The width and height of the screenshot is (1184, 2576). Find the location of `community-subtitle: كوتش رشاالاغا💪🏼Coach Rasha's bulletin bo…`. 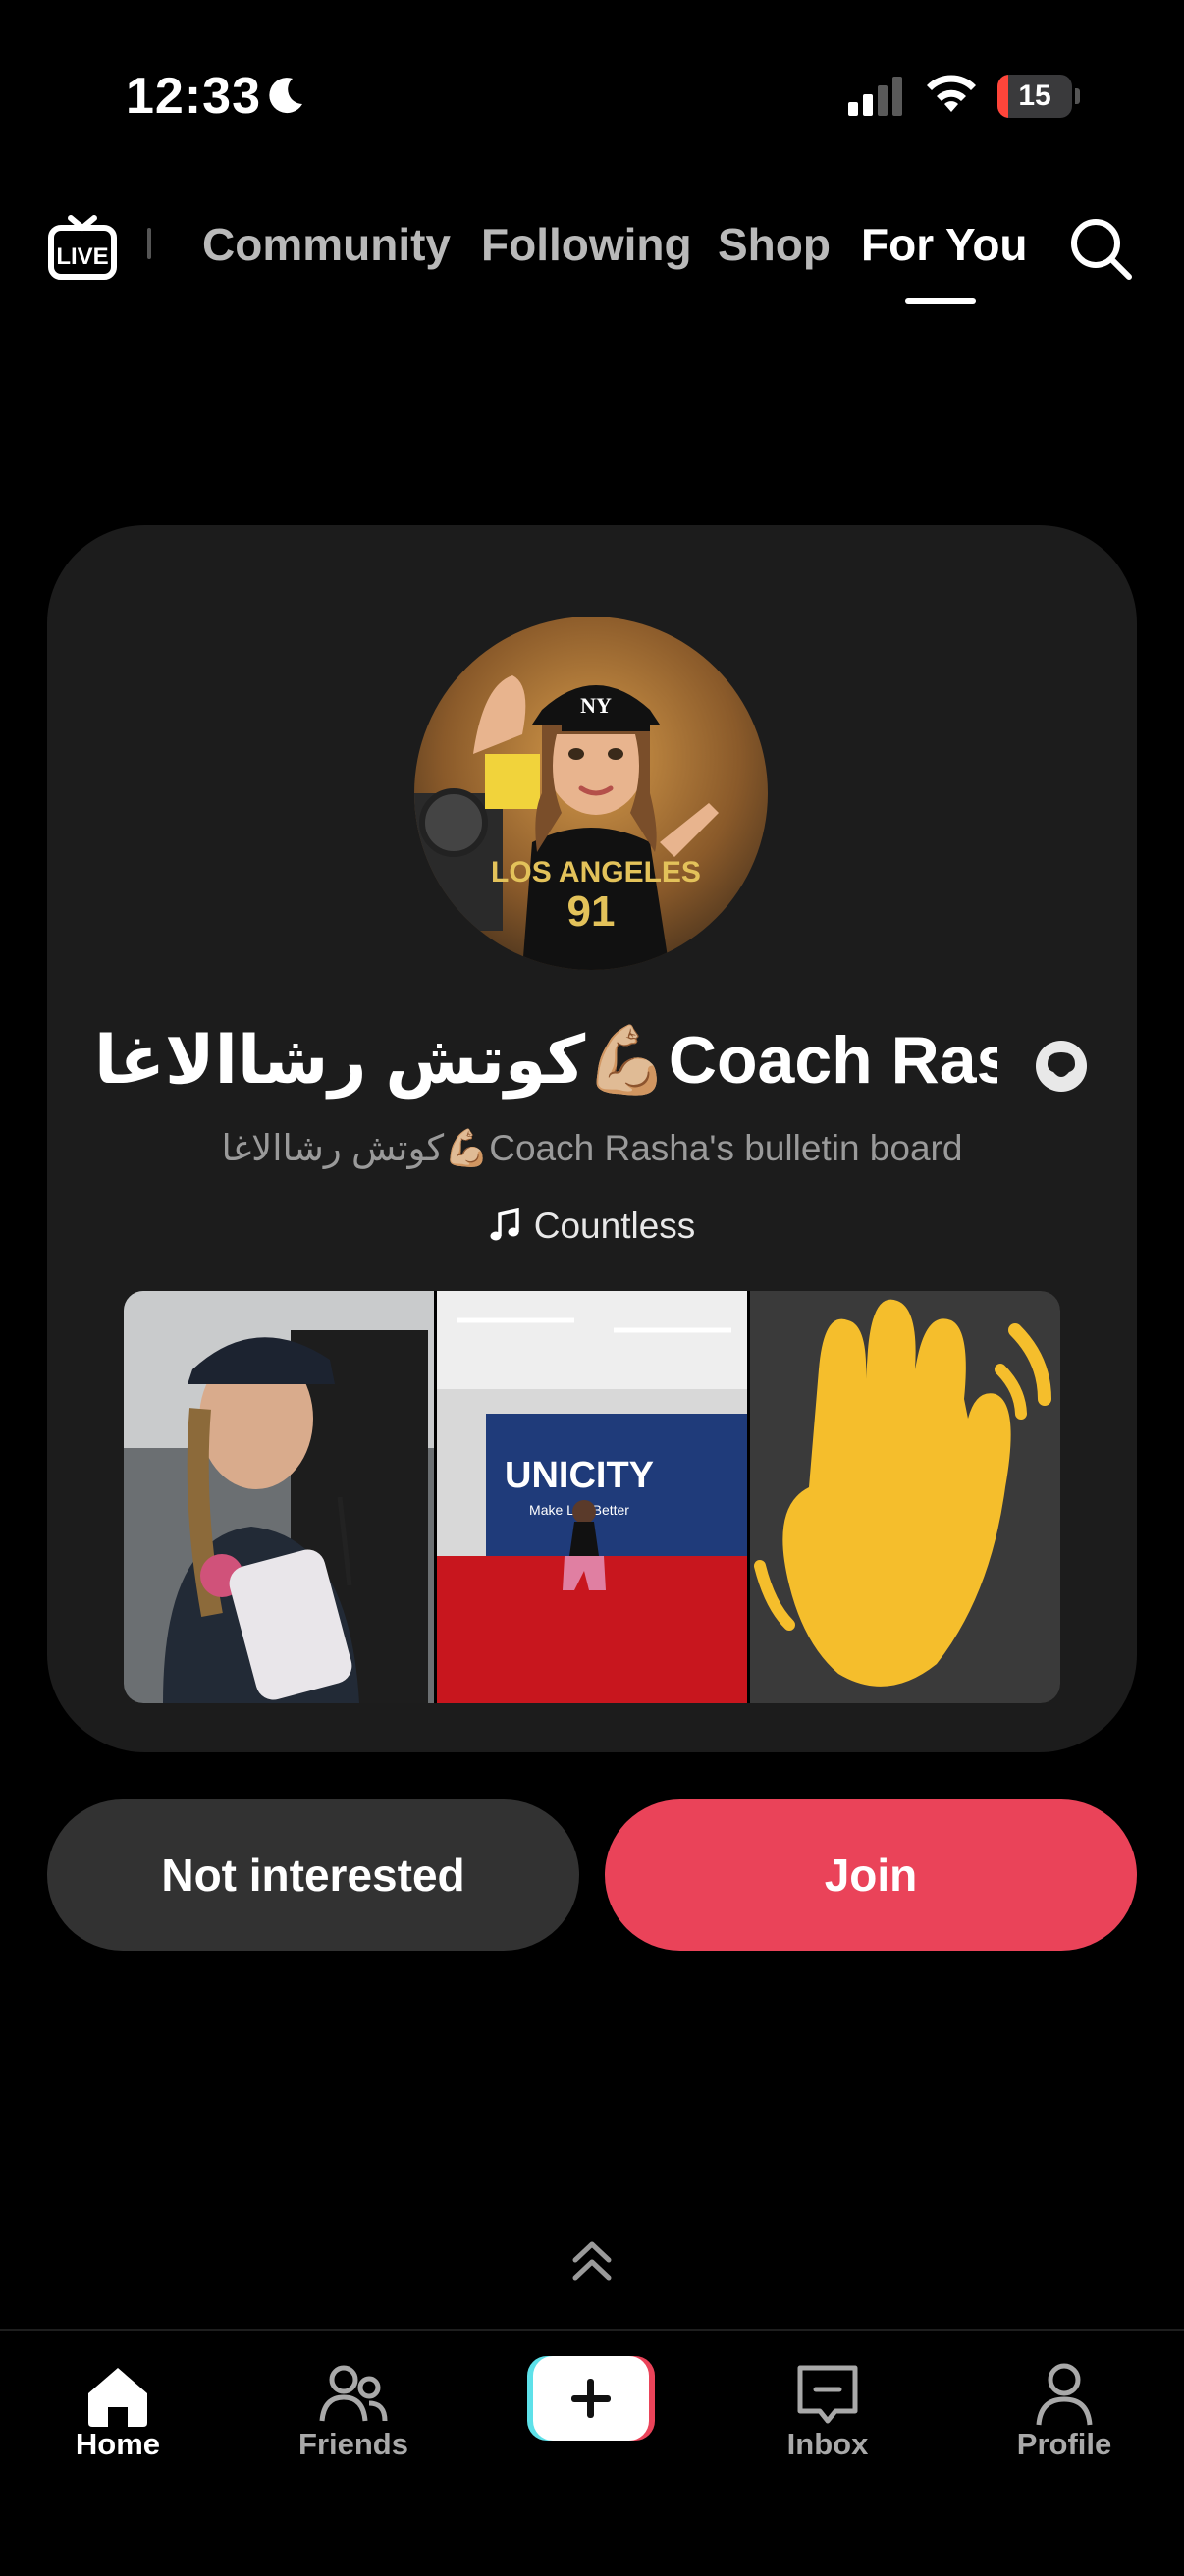

community-subtitle: كوتش رشاالاغا💪🏼Coach Rasha's bulletin bo… is located at coordinates (592, 1148).